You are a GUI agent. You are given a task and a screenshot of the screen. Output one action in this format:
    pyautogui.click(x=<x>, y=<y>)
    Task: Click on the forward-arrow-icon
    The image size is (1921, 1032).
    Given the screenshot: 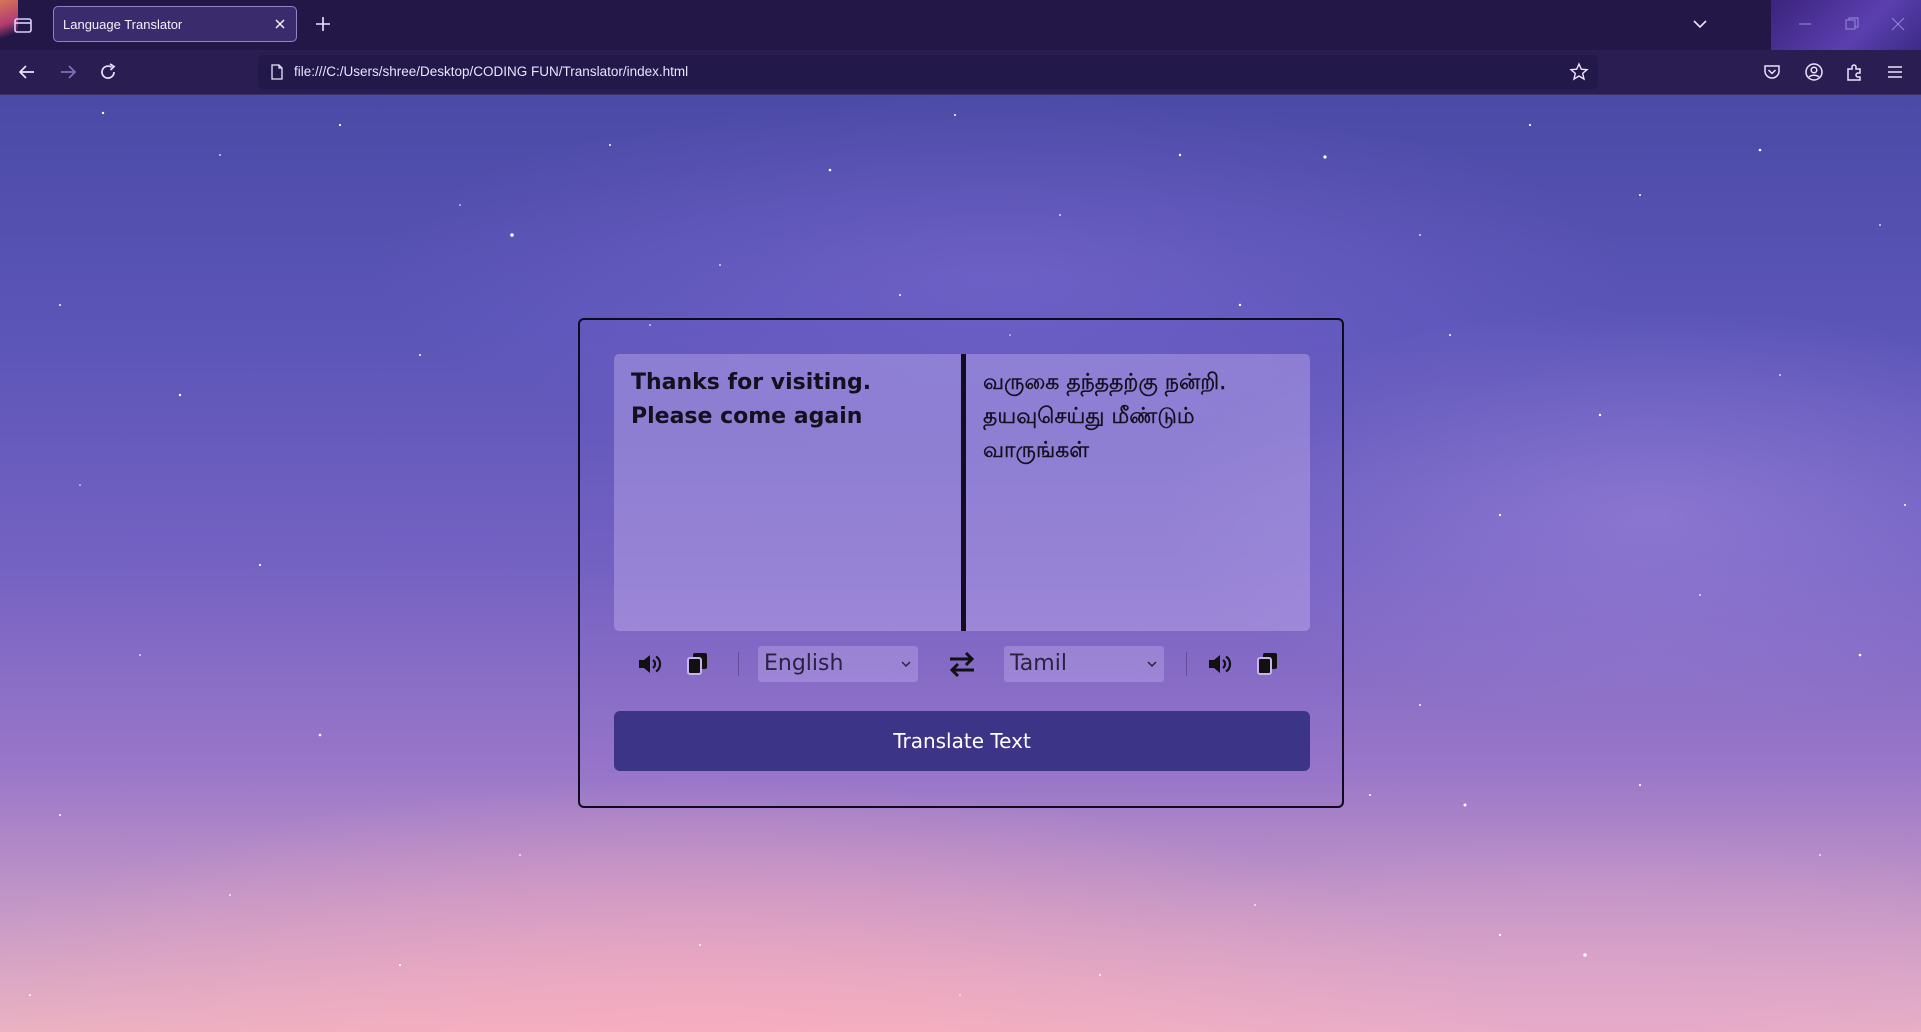 What is the action you would take?
    pyautogui.click(x=68, y=72)
    